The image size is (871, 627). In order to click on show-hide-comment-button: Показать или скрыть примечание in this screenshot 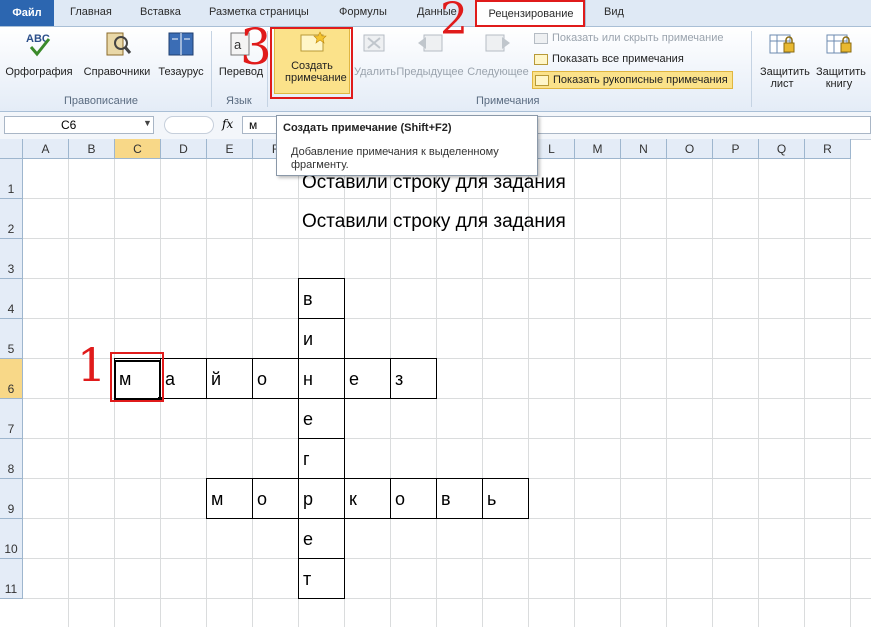, I will do `click(628, 38)`.